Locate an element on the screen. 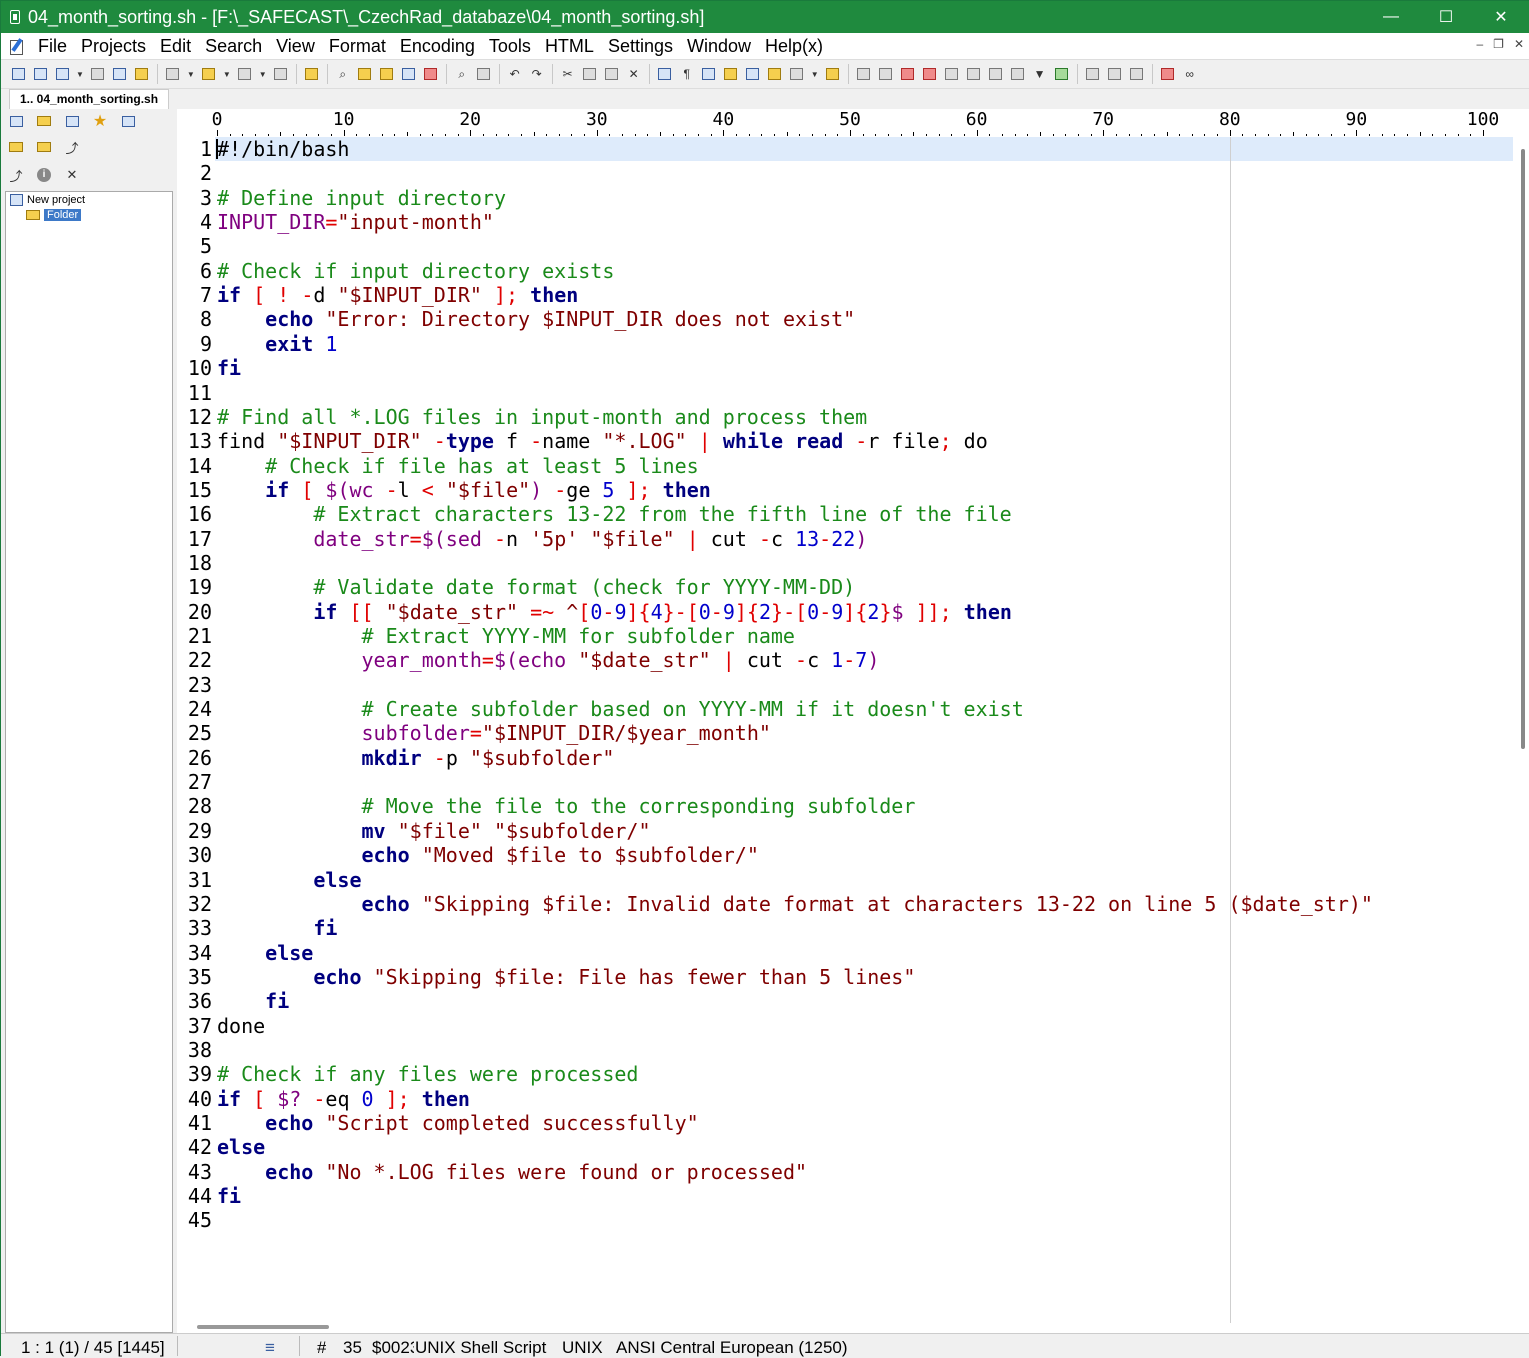  rgb-icon is located at coordinates (974, 74).